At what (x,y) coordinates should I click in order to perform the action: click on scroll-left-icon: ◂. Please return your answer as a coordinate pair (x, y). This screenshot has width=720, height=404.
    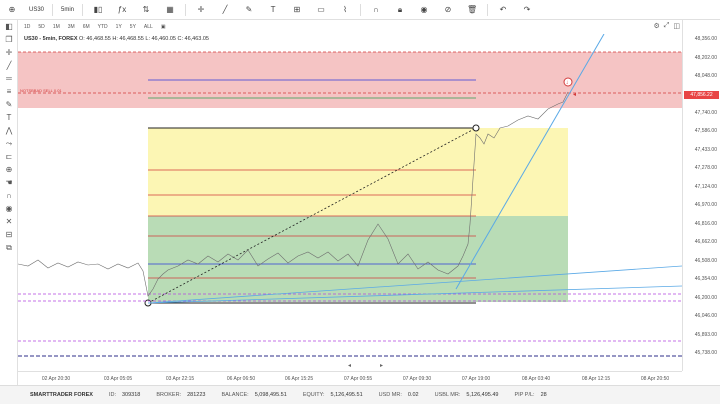
    Looking at the image, I should click on (349, 366).